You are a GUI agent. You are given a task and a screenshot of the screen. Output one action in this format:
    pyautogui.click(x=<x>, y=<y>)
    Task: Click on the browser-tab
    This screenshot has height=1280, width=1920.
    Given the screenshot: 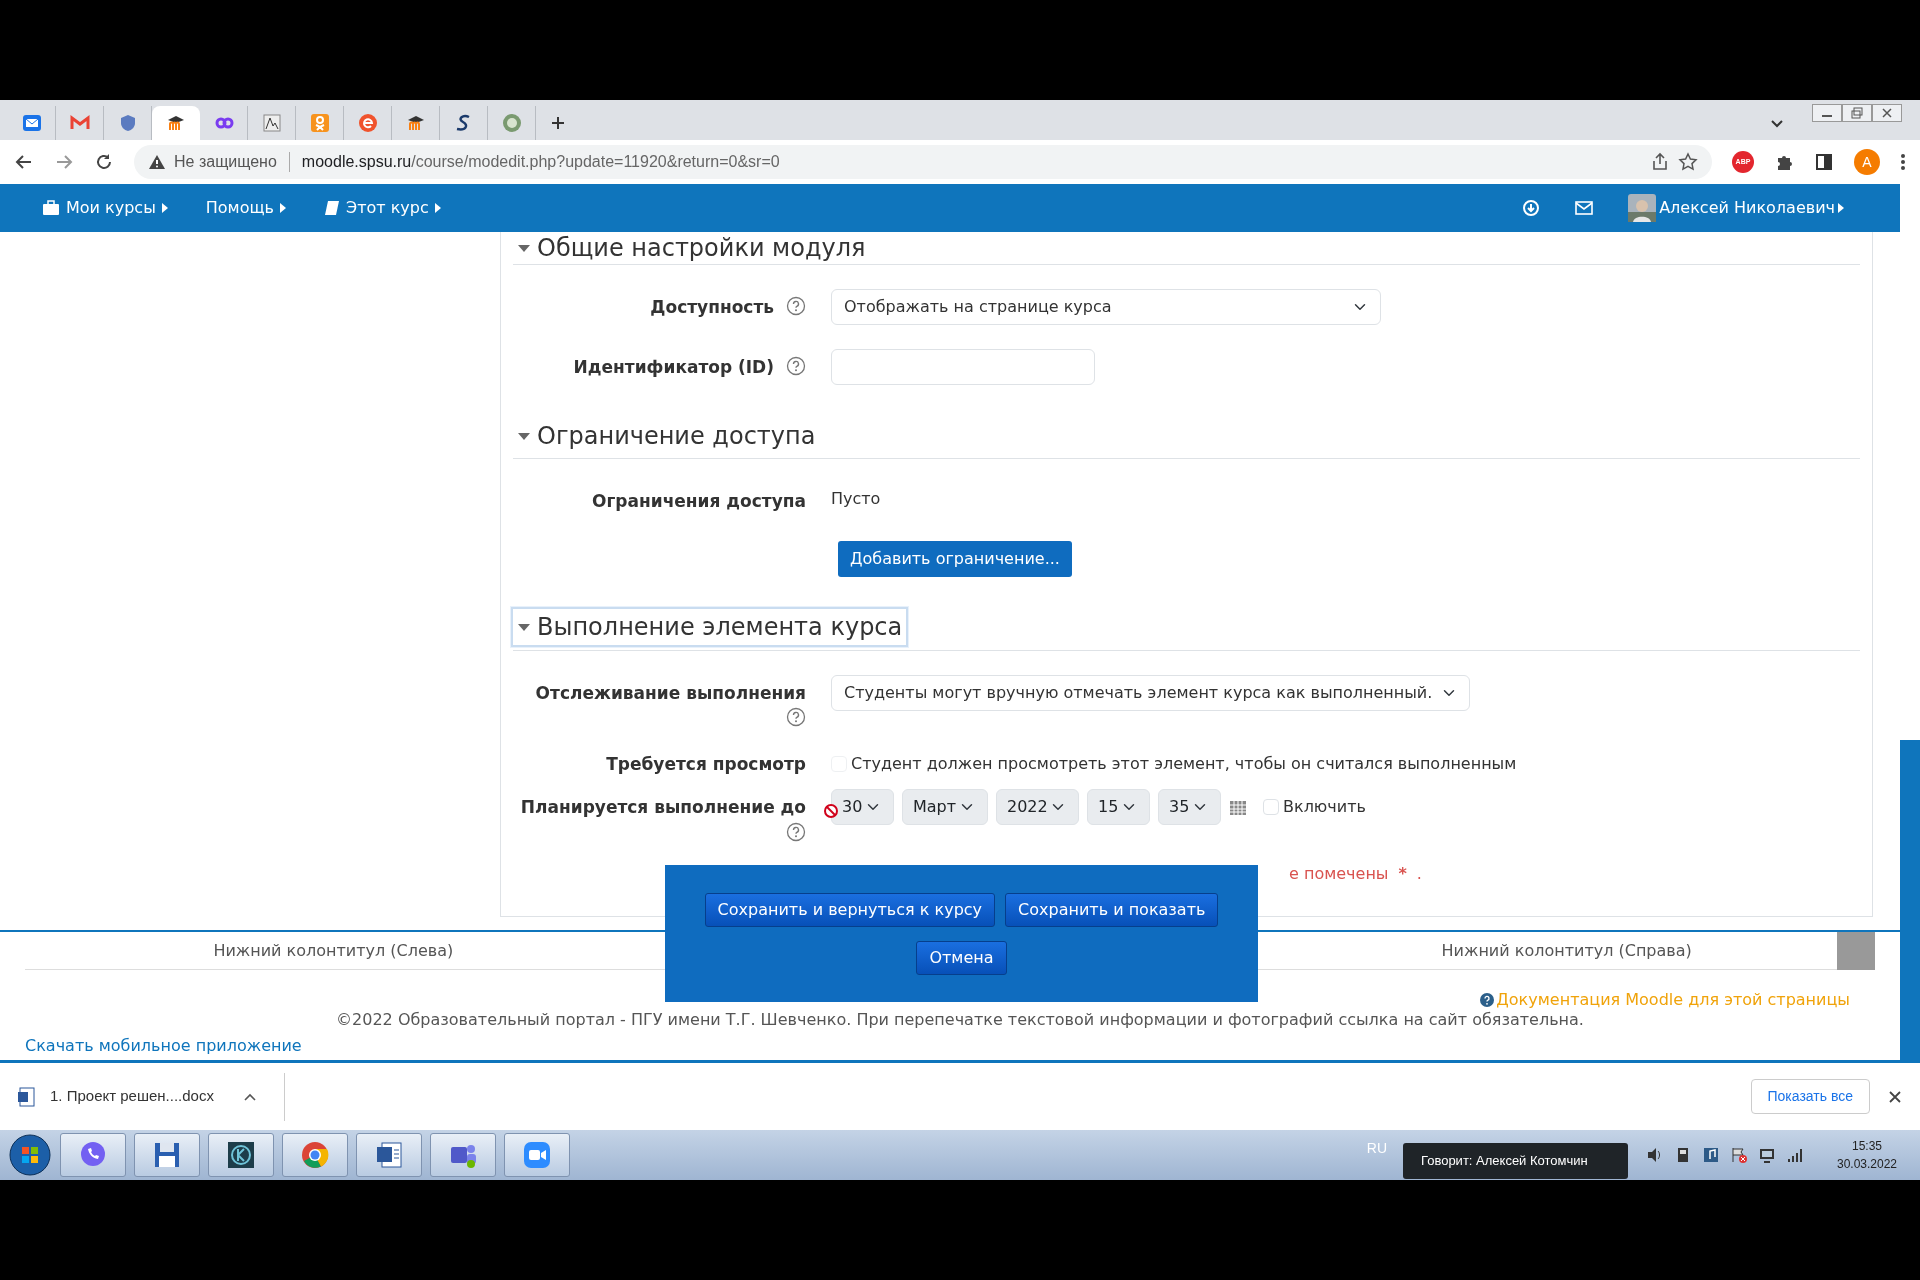 What is the action you would take?
    pyautogui.click(x=176, y=123)
    